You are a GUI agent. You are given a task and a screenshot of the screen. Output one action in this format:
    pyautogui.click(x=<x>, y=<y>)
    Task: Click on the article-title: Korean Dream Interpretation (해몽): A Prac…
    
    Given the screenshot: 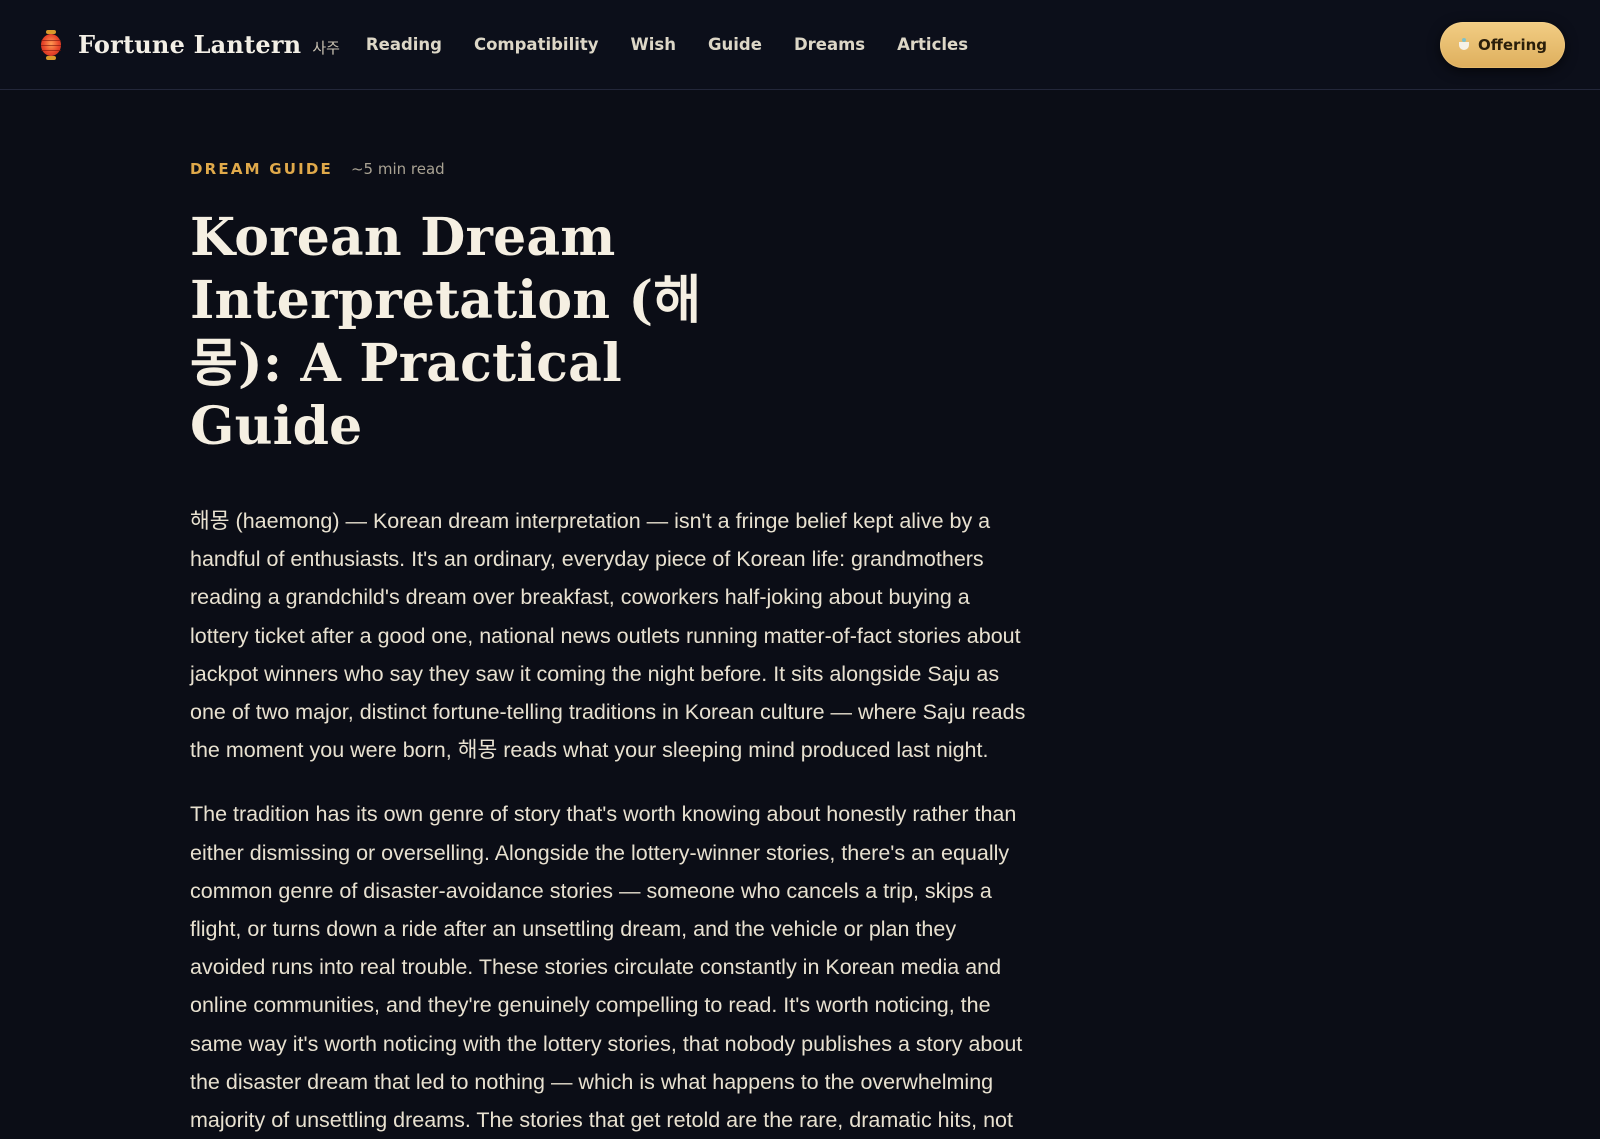 What is the action you would take?
    pyautogui.click(x=446, y=332)
    